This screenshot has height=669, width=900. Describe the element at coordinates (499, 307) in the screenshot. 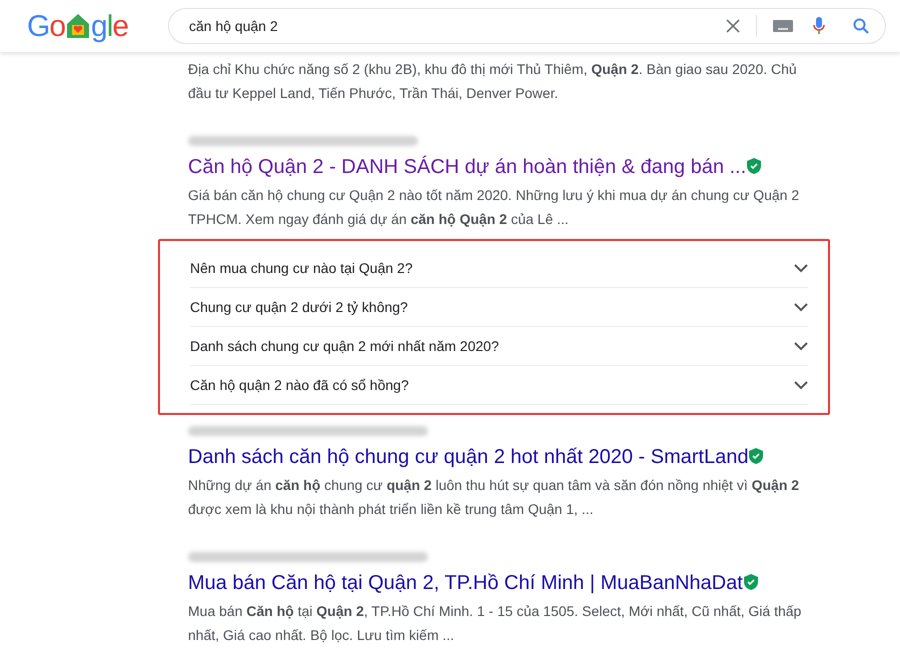

I see `question-row: Chung cư quận 2 dưới 2 tỷ không?` at that location.